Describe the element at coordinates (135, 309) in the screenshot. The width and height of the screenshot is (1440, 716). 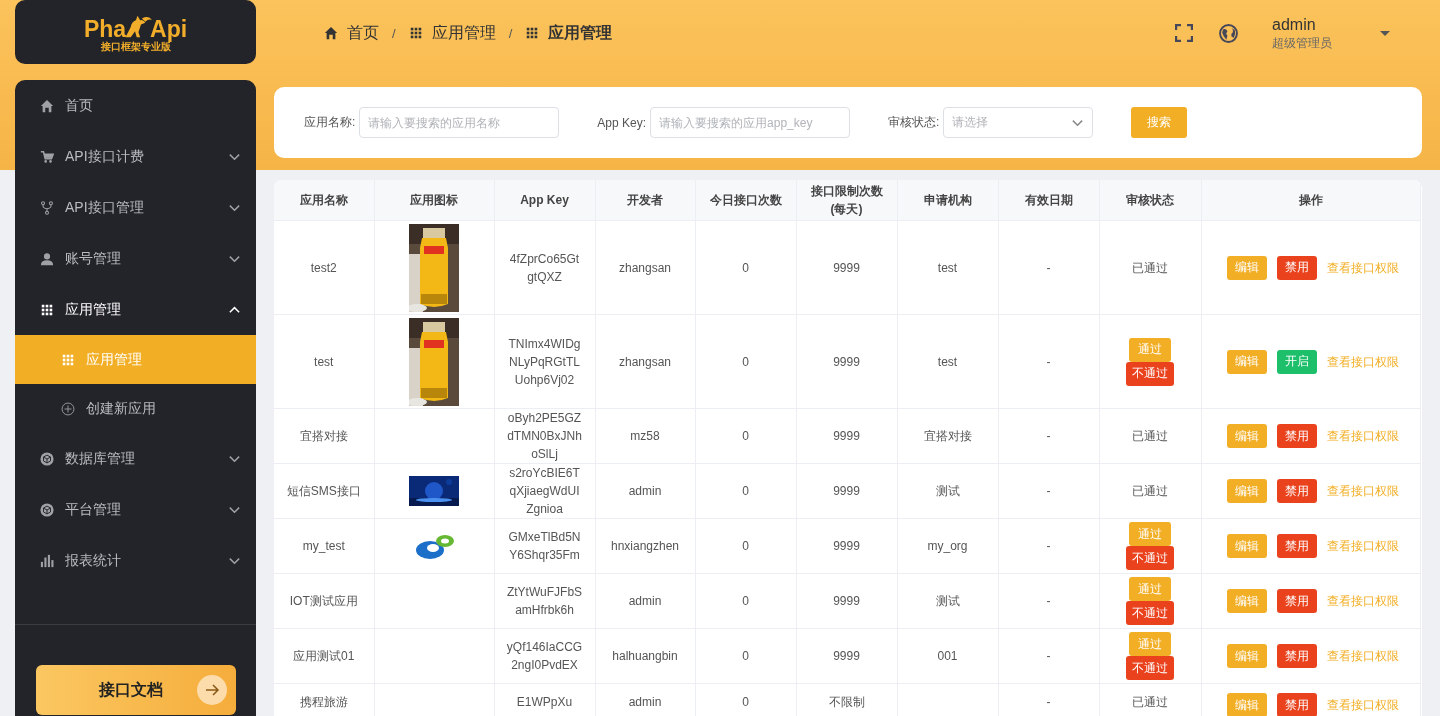
I see `sidebar-item: 应用管理` at that location.